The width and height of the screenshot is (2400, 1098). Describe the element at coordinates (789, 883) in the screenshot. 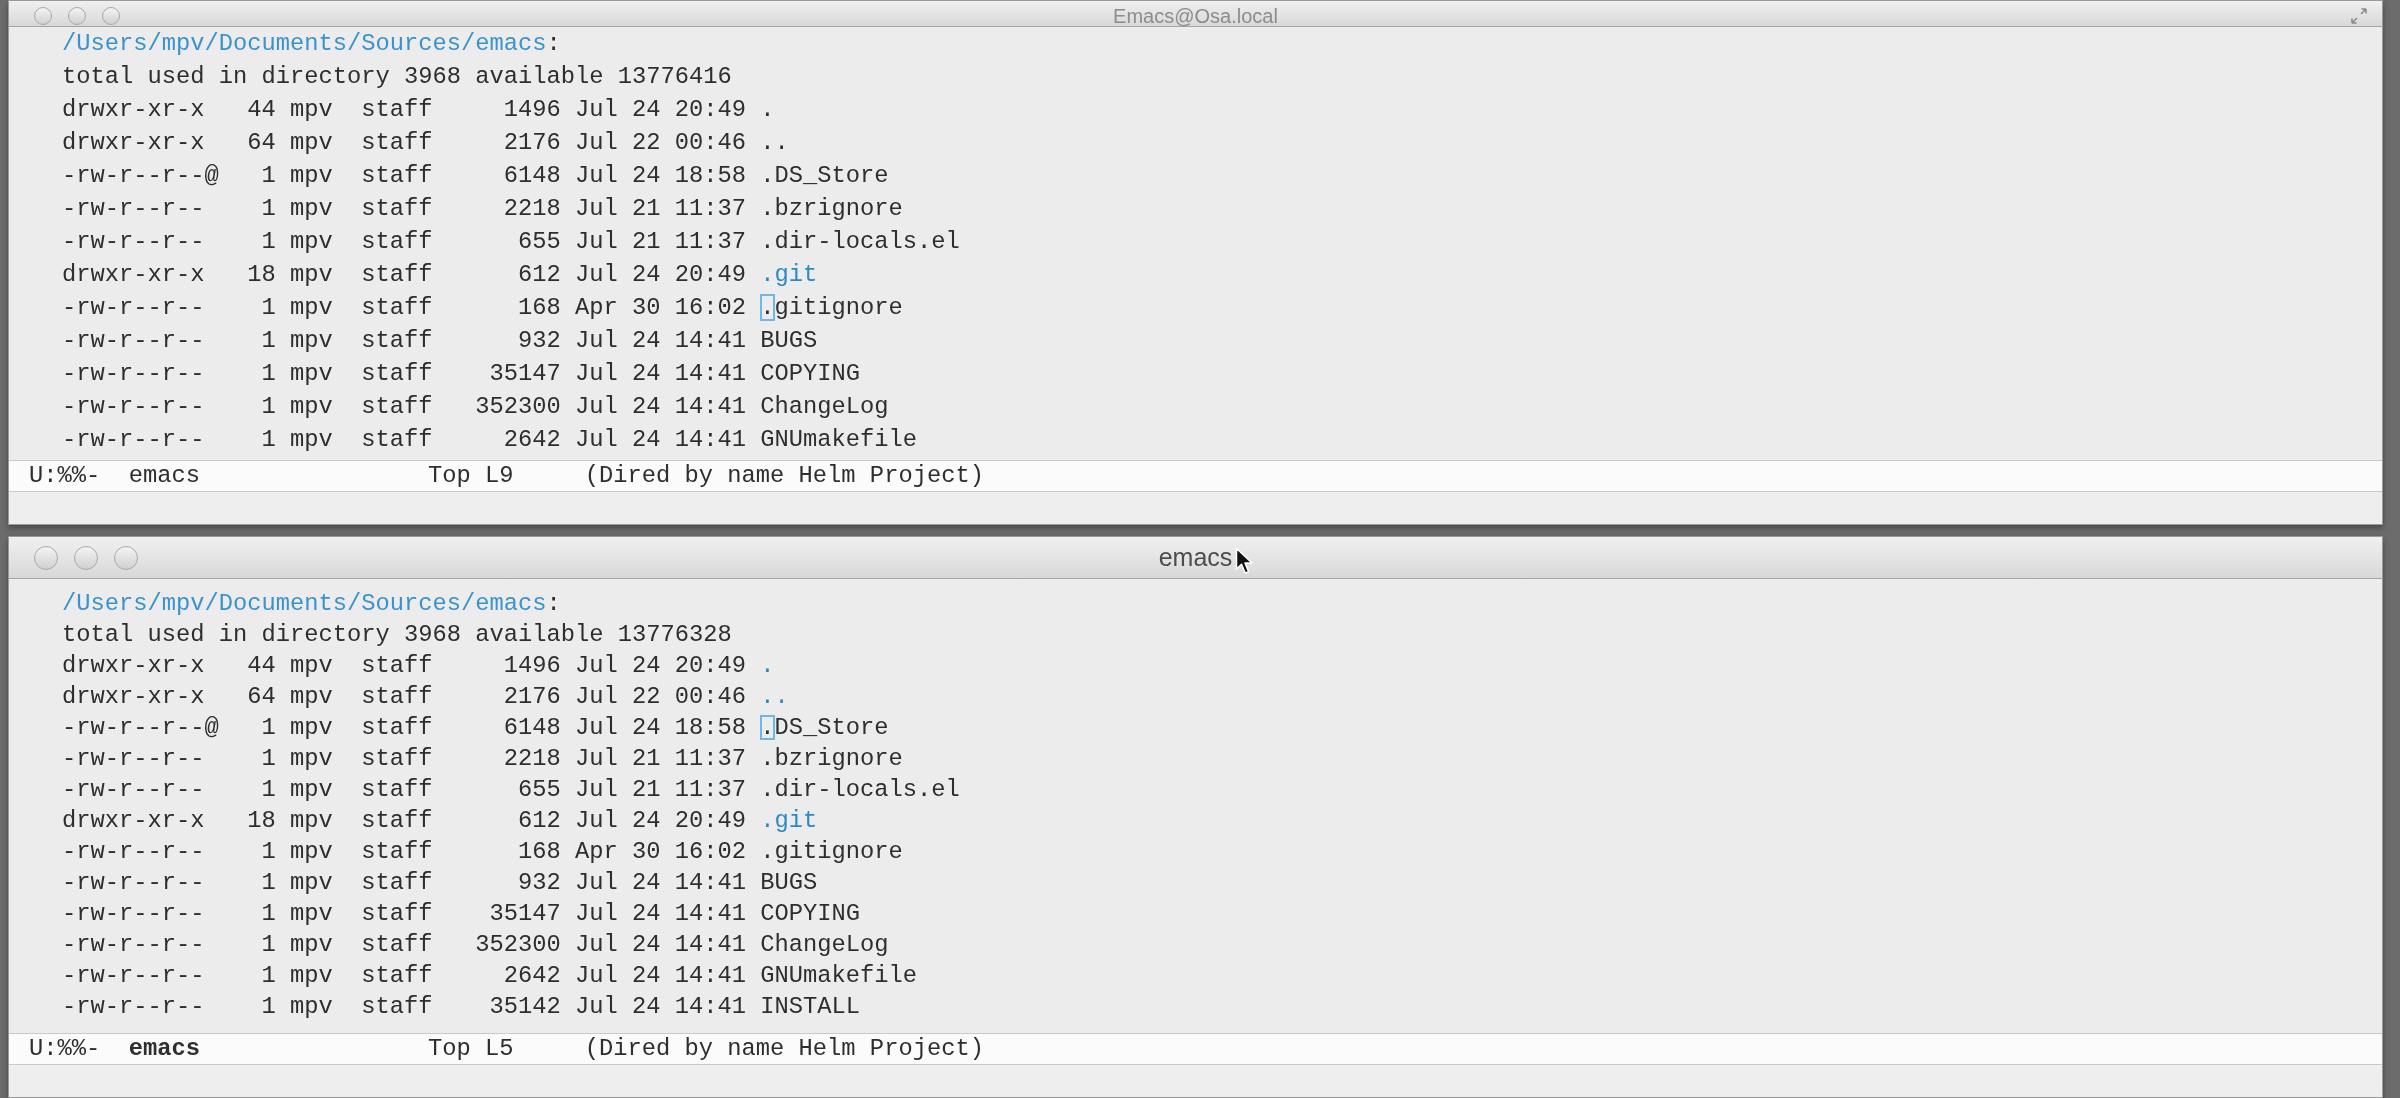

I see `file-name: BUGS` at that location.